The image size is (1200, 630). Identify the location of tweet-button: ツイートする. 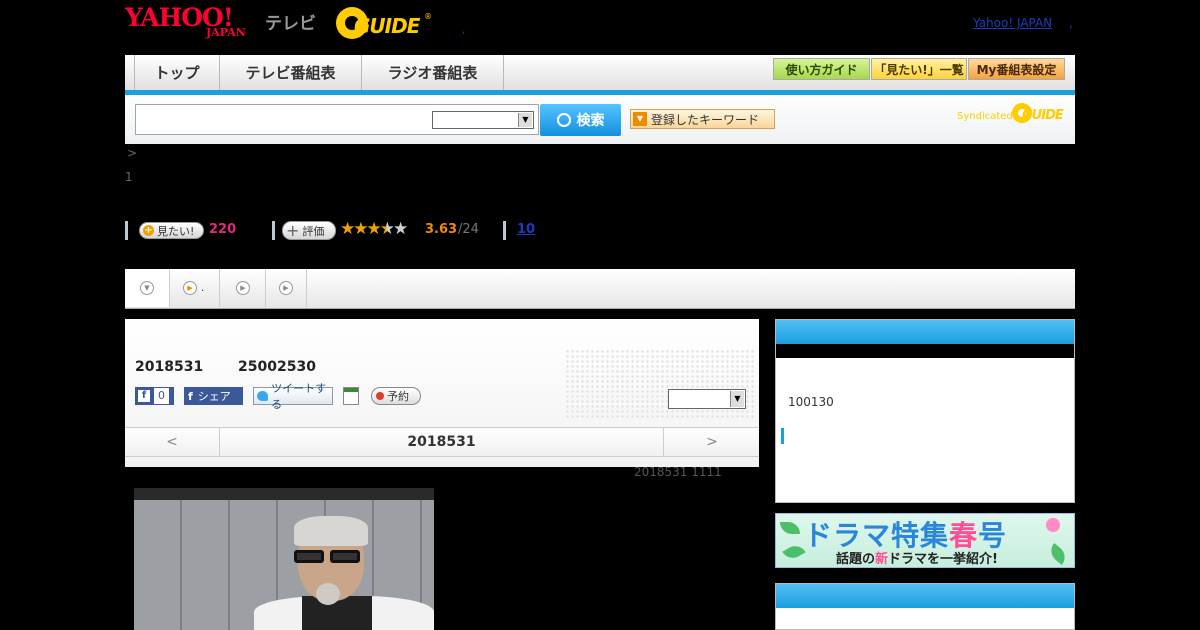
(293, 396).